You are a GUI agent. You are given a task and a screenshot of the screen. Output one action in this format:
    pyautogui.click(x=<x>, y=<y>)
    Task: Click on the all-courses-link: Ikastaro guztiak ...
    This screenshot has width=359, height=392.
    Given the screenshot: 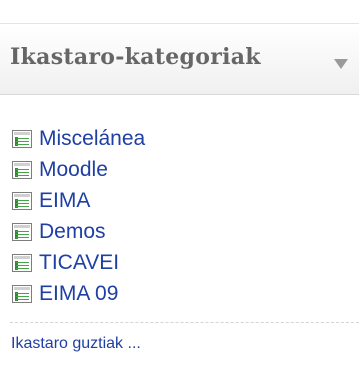 What is the action you would take?
    pyautogui.click(x=76, y=344)
    